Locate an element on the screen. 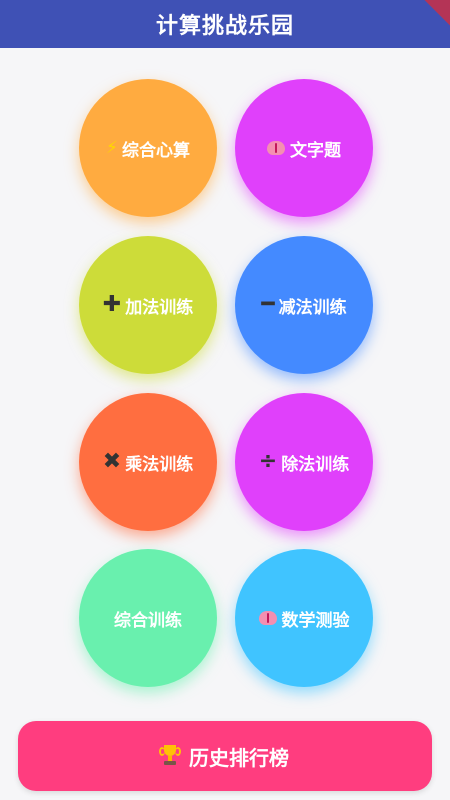  app-header: 计算挑战乐园 is located at coordinates (225, 24).